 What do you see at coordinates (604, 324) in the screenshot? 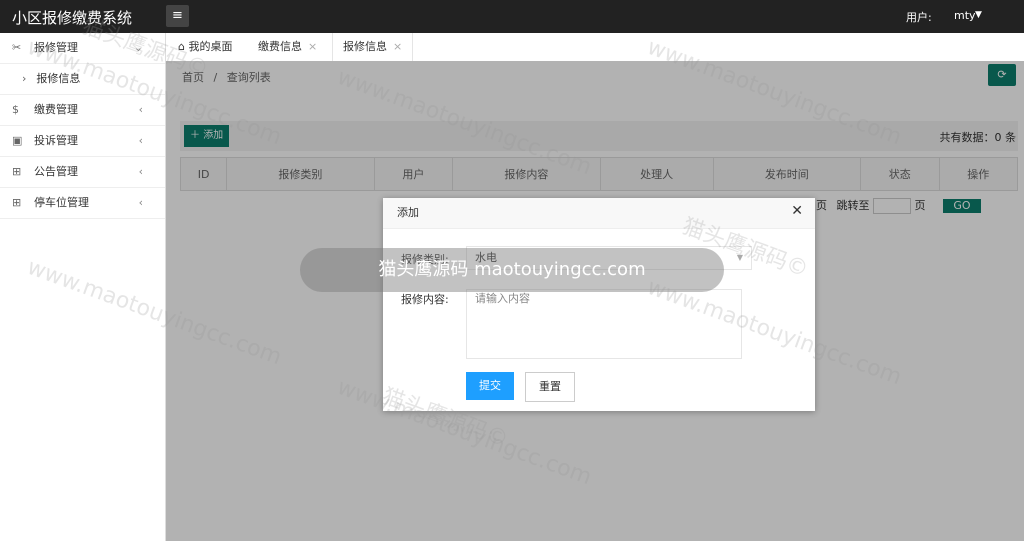
I see `content-textarea: 请输入内容` at bounding box center [604, 324].